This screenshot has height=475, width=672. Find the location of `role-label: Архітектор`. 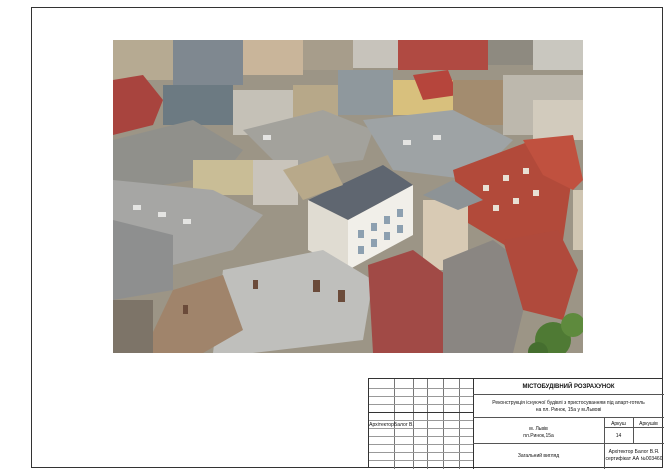

role-label: Архітектор is located at coordinates (381, 425).